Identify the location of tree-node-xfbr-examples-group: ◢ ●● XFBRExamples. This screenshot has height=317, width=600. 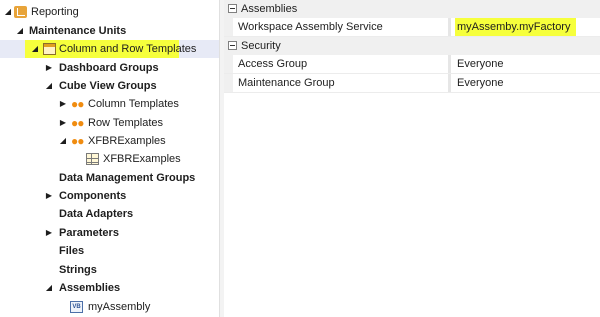
(109, 141).